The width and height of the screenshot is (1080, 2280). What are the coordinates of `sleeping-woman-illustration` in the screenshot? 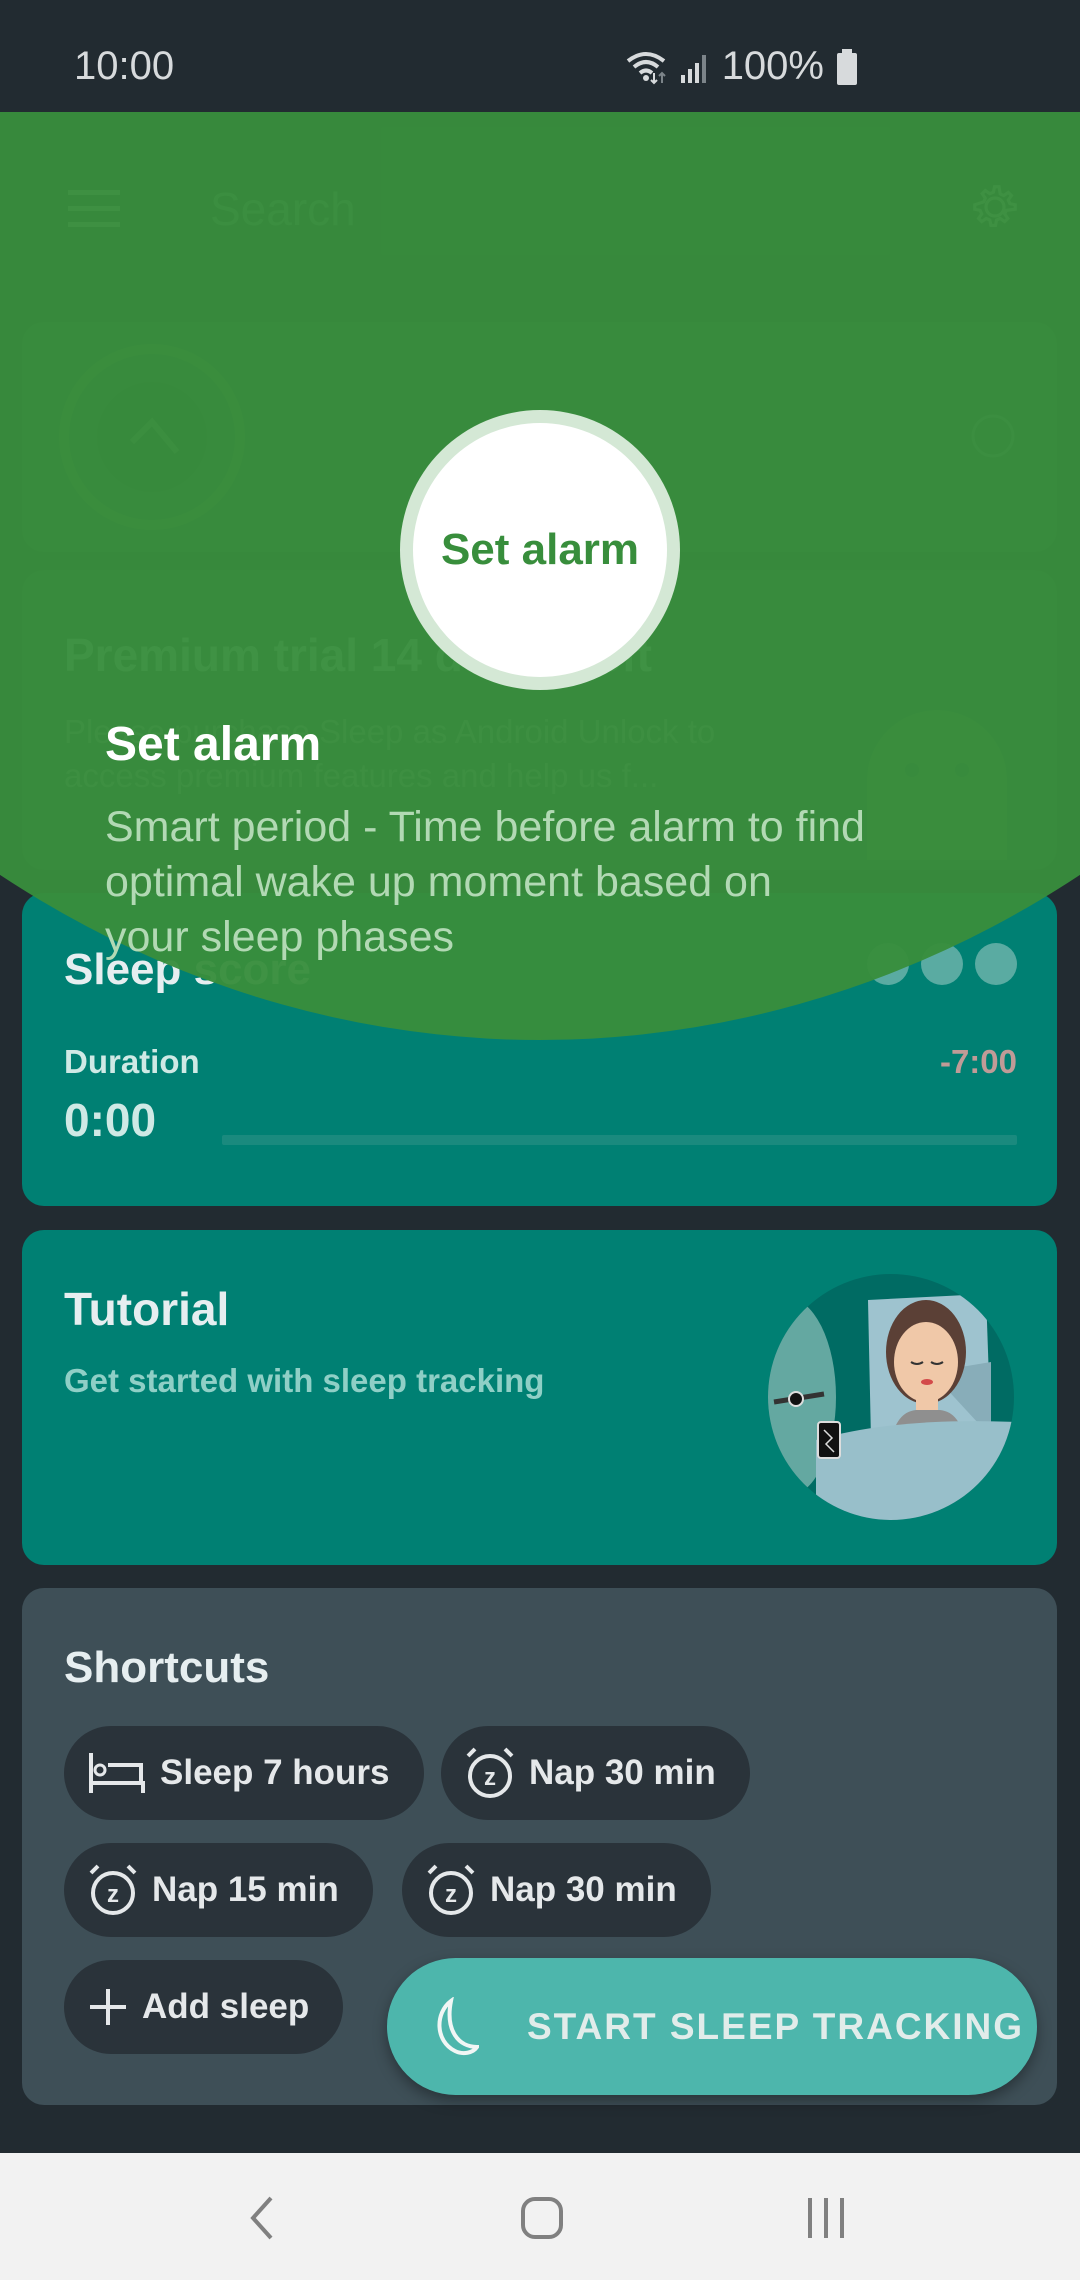 It's located at (891, 1397).